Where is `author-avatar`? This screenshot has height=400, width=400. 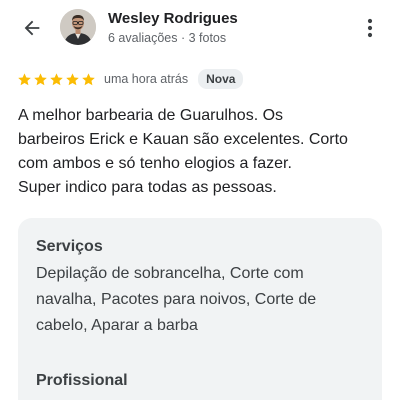 author-avatar is located at coordinates (78, 27).